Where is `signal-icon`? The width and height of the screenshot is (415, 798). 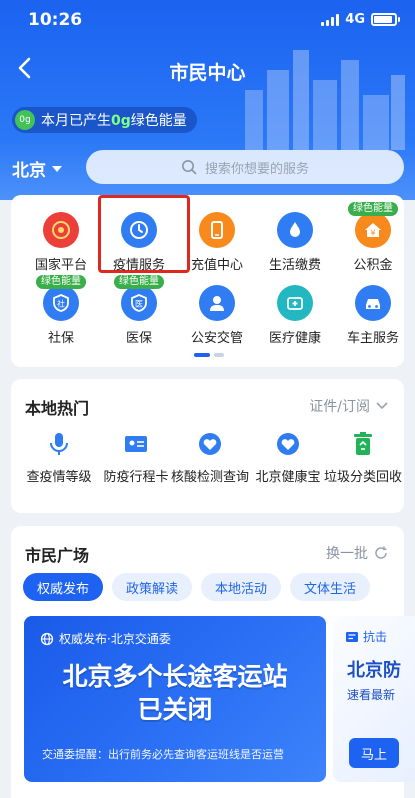 signal-icon is located at coordinates (330, 19).